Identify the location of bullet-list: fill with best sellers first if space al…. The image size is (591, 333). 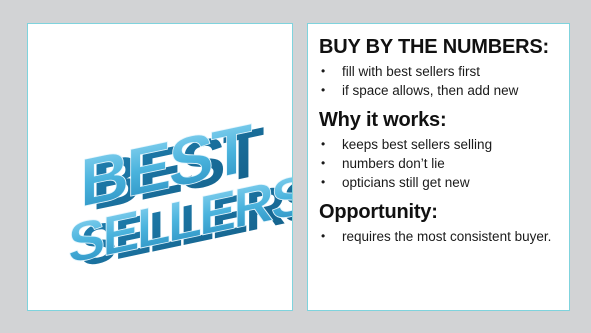
(439, 81).